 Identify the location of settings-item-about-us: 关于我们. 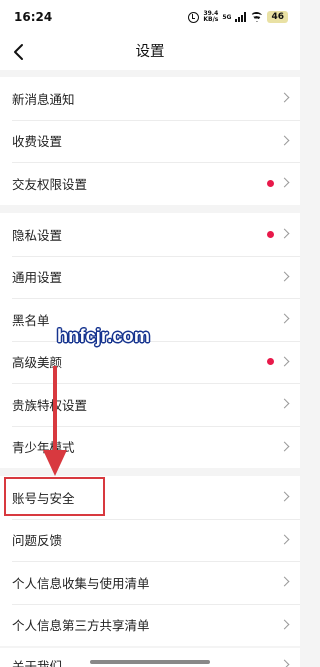
(150, 657).